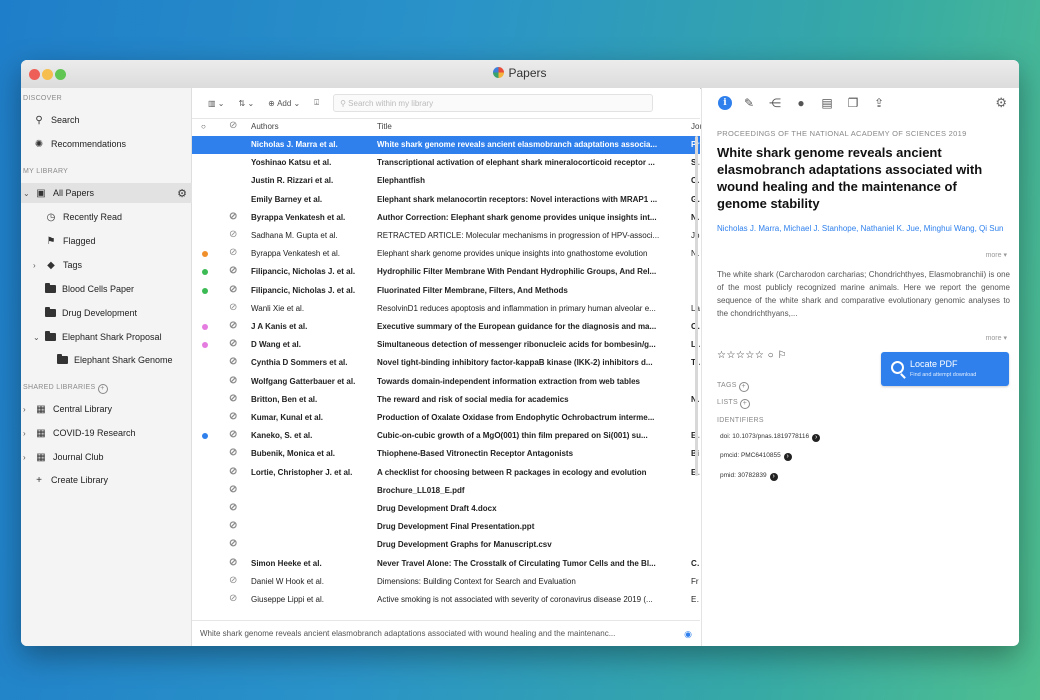 The image size is (1040, 700). Describe the element at coordinates (493, 103) in the screenshot. I see `library-search-input: ⚲ Search within my library` at that location.